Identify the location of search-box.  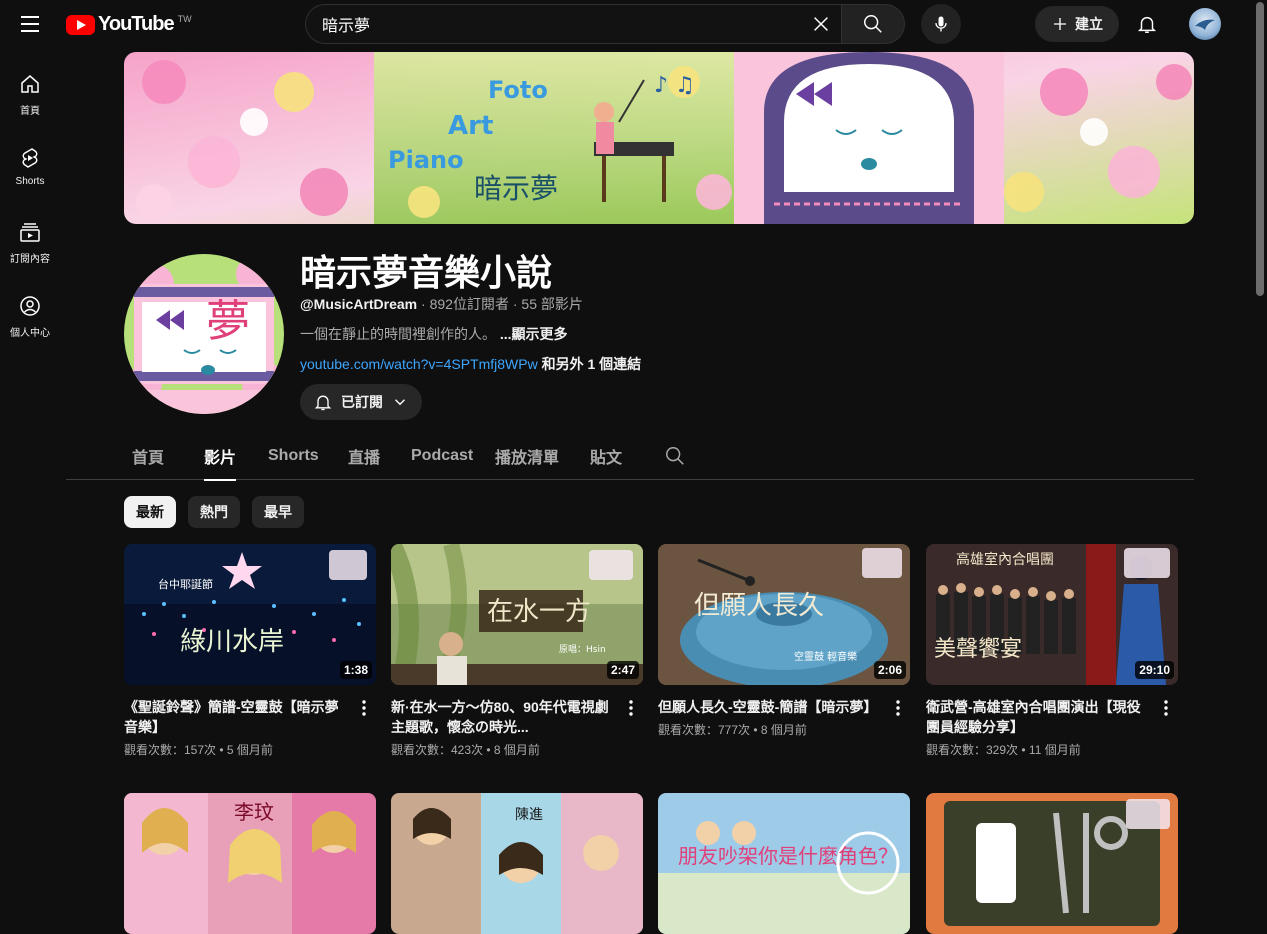
(573, 24).